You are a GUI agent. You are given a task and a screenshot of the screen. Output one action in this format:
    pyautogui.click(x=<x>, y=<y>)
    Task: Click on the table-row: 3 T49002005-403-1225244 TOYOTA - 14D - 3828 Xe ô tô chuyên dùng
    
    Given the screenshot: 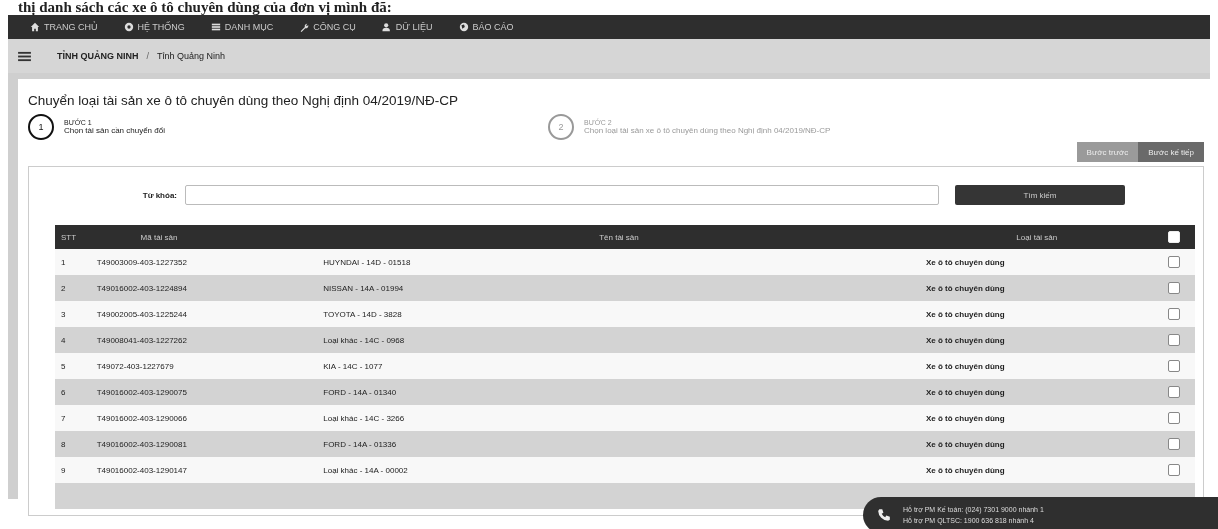 What is the action you would take?
    pyautogui.click(x=625, y=314)
    